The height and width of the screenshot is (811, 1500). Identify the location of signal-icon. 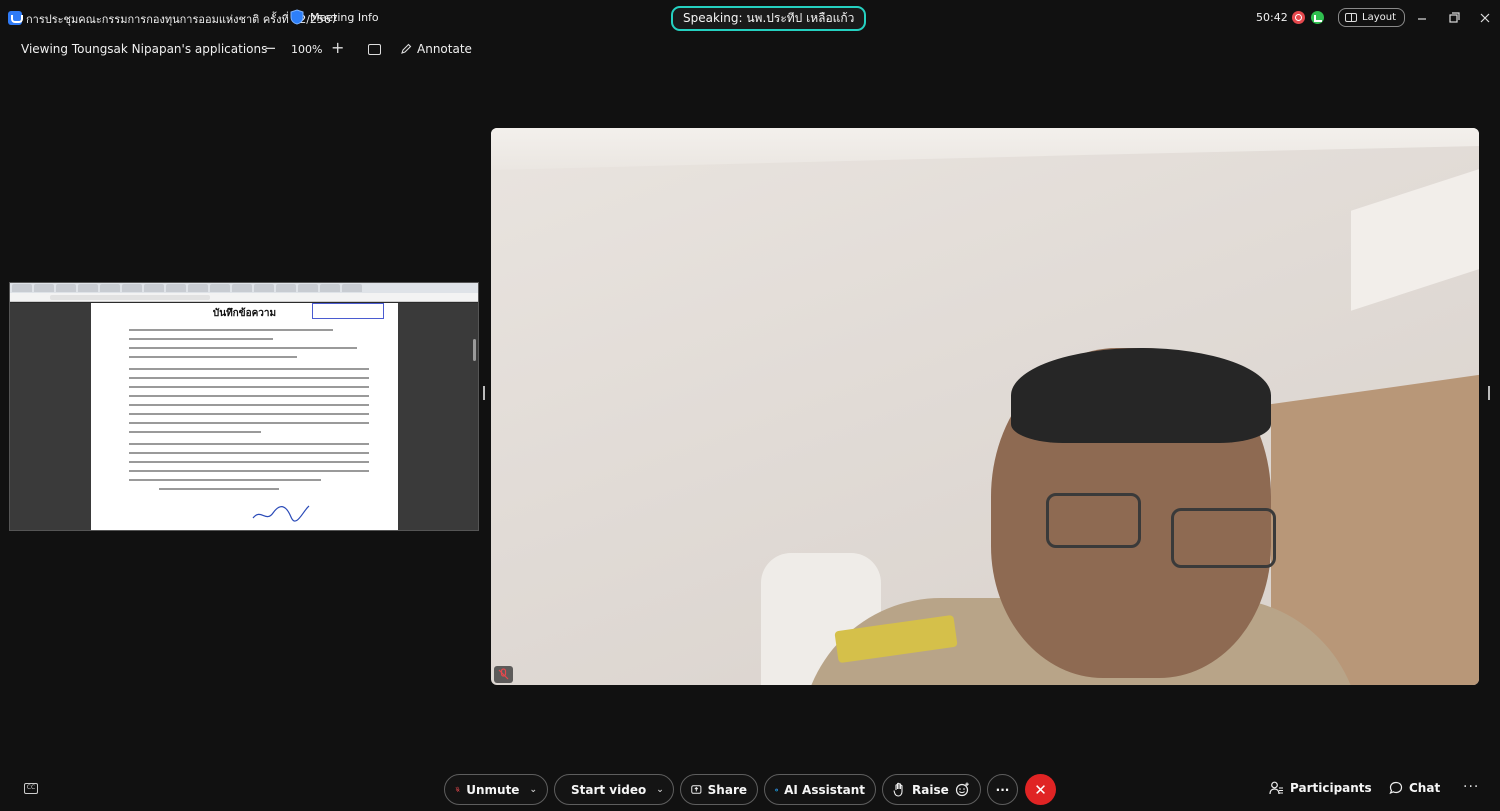
(1317, 17).